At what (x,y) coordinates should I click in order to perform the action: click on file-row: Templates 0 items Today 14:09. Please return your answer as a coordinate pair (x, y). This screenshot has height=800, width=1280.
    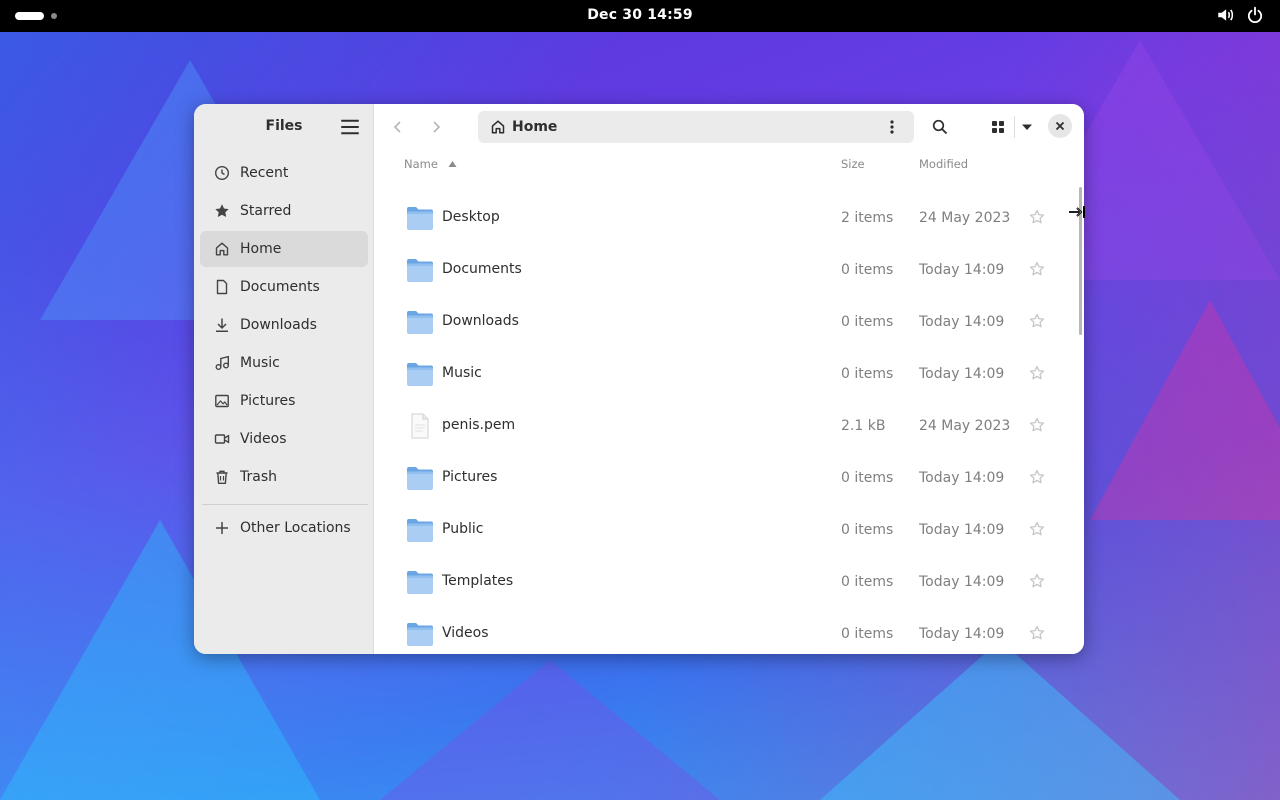
    Looking at the image, I should click on (724, 582).